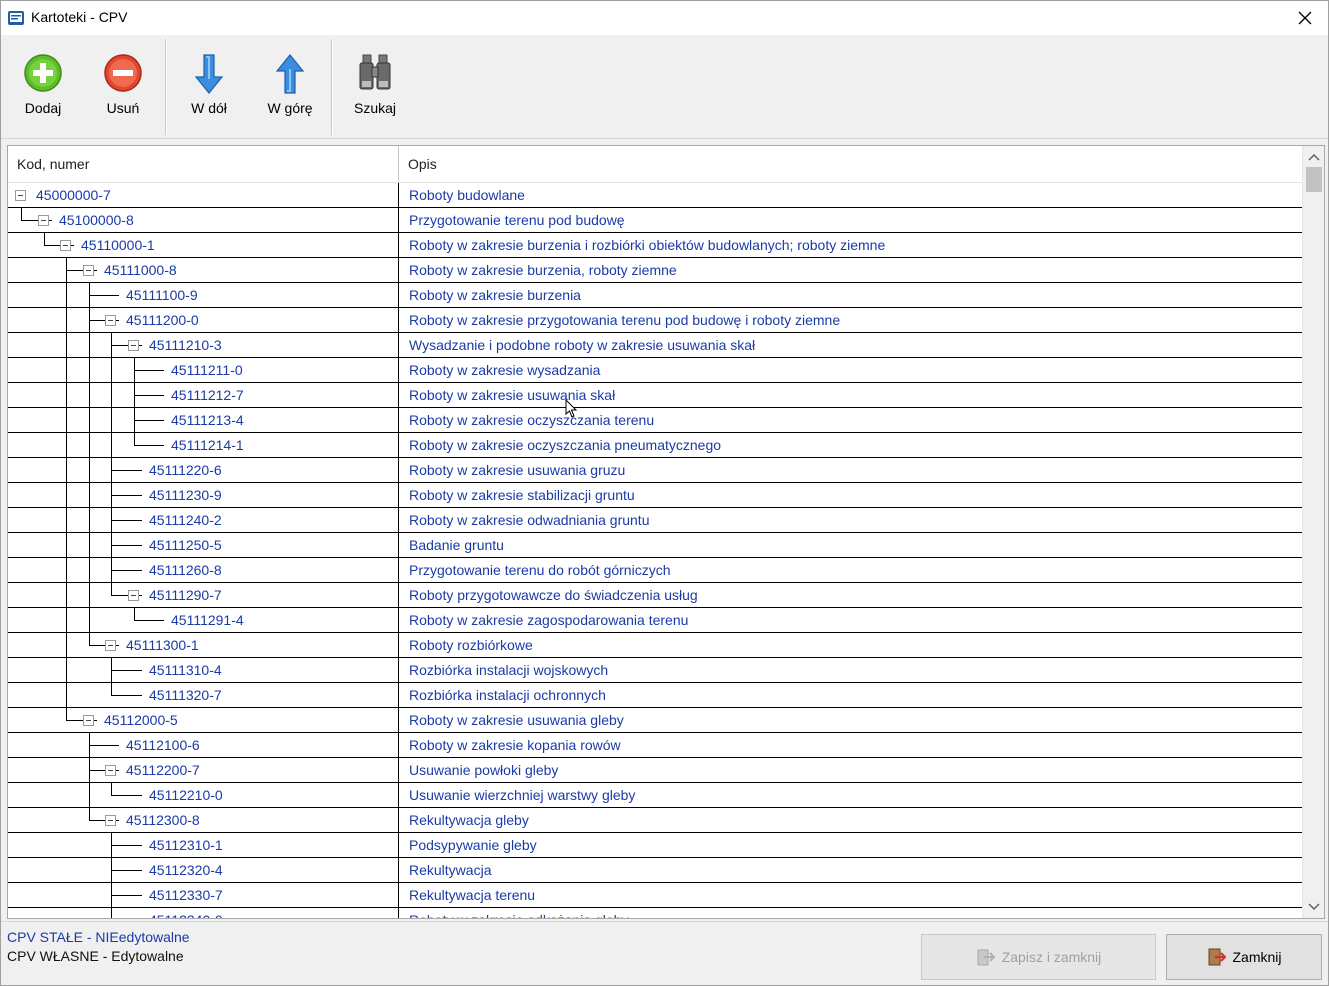  What do you see at coordinates (203, 770) in the screenshot?
I see `code-cell: 45112200-7` at bounding box center [203, 770].